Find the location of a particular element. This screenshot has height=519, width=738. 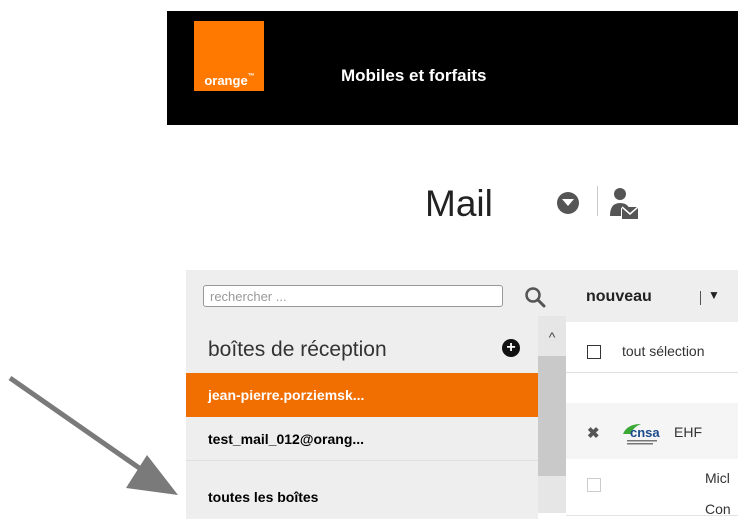

message-sender: Con is located at coordinates (718, 509).